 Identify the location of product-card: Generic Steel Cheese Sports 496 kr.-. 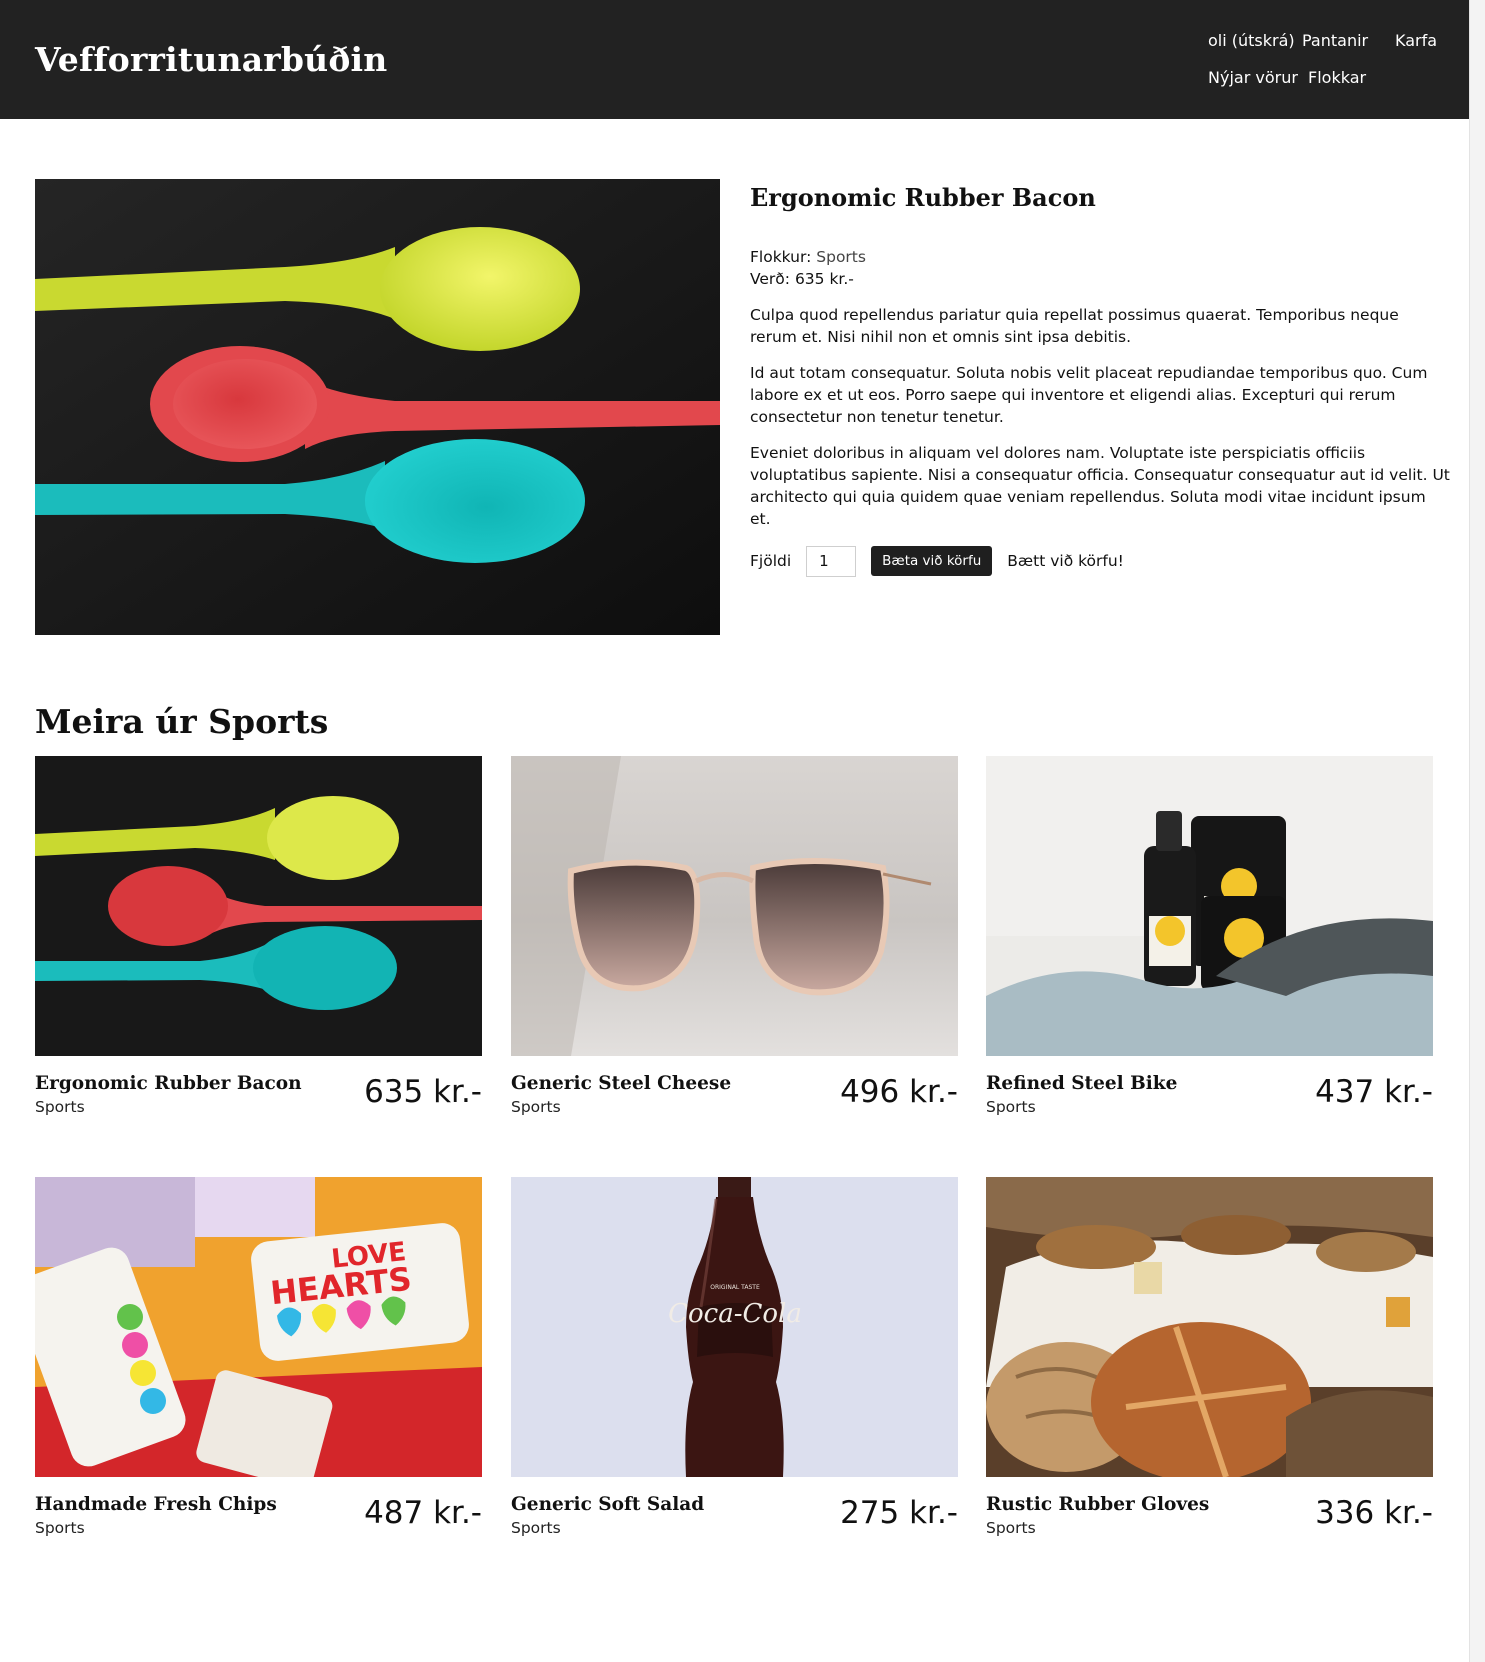
(734, 941).